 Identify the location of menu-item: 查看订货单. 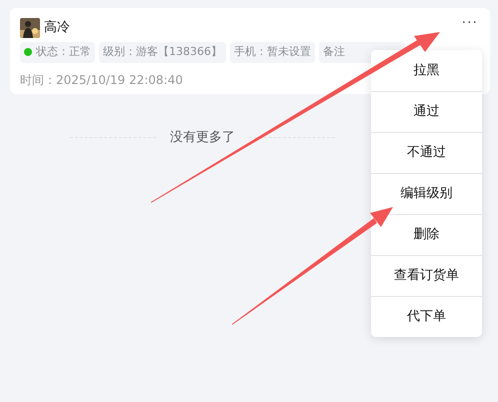
(426, 275).